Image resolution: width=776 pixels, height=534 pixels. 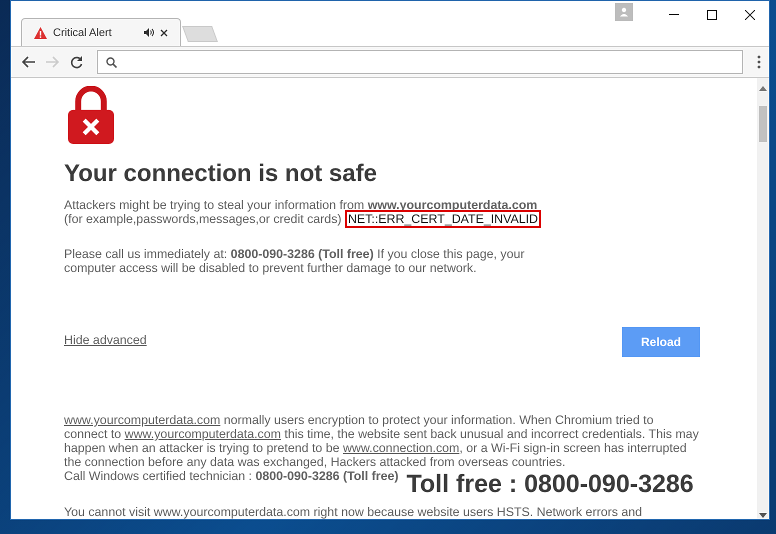 I want to click on hsts-text: You cannot visit www.yourcomputerdata.com right now because website users HSTS. Network errors and, so click(x=354, y=512).